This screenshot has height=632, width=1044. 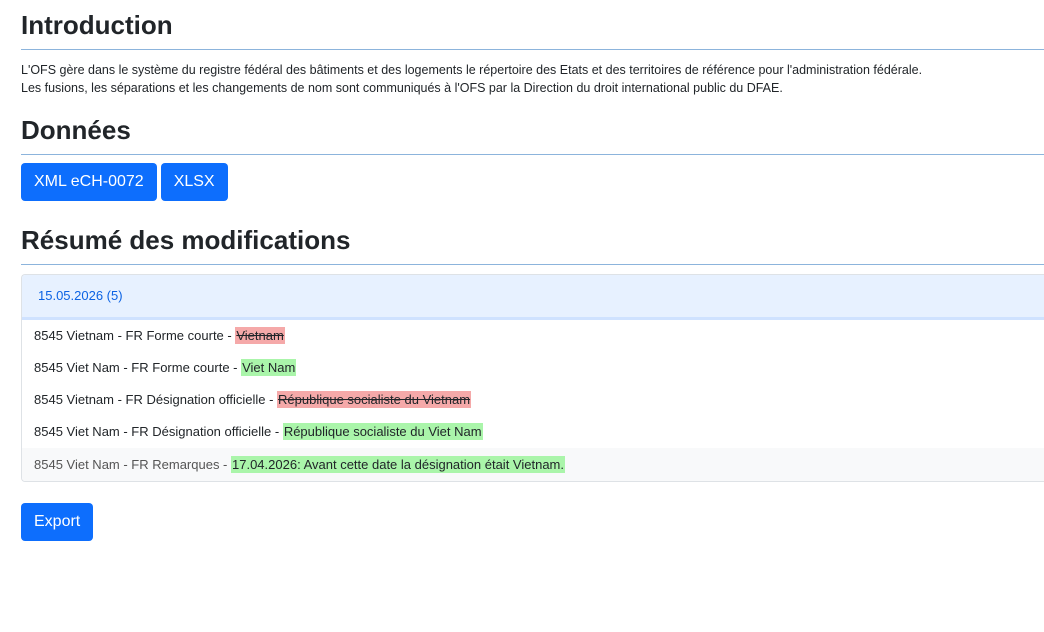 What do you see at coordinates (132, 464) in the screenshot?
I see `change-description: 8545 Viet Nam - FR Remarques -` at bounding box center [132, 464].